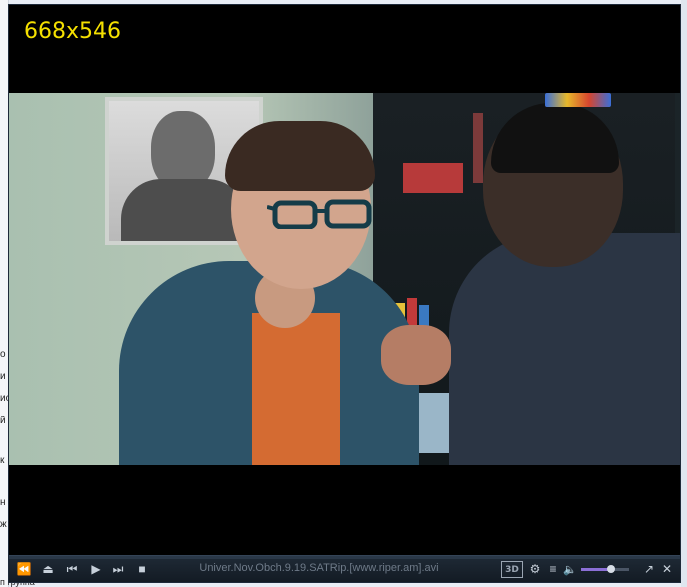 The image size is (687, 587). What do you see at coordinates (578, 100) in the screenshot?
I see `channel-logo` at bounding box center [578, 100].